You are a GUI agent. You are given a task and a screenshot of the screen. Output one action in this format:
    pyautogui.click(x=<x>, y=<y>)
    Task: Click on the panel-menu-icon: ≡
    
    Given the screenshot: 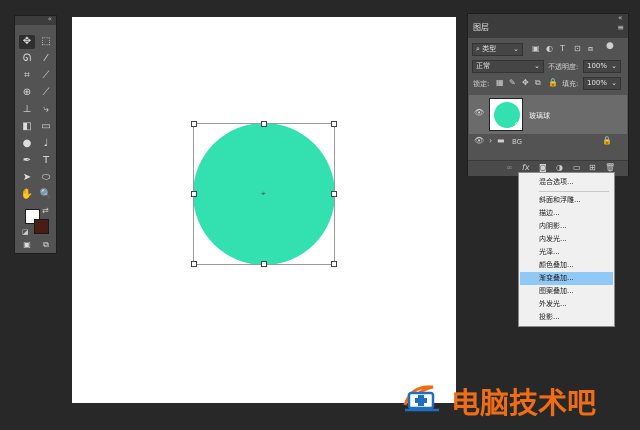 What is the action you would take?
    pyautogui.click(x=620, y=27)
    